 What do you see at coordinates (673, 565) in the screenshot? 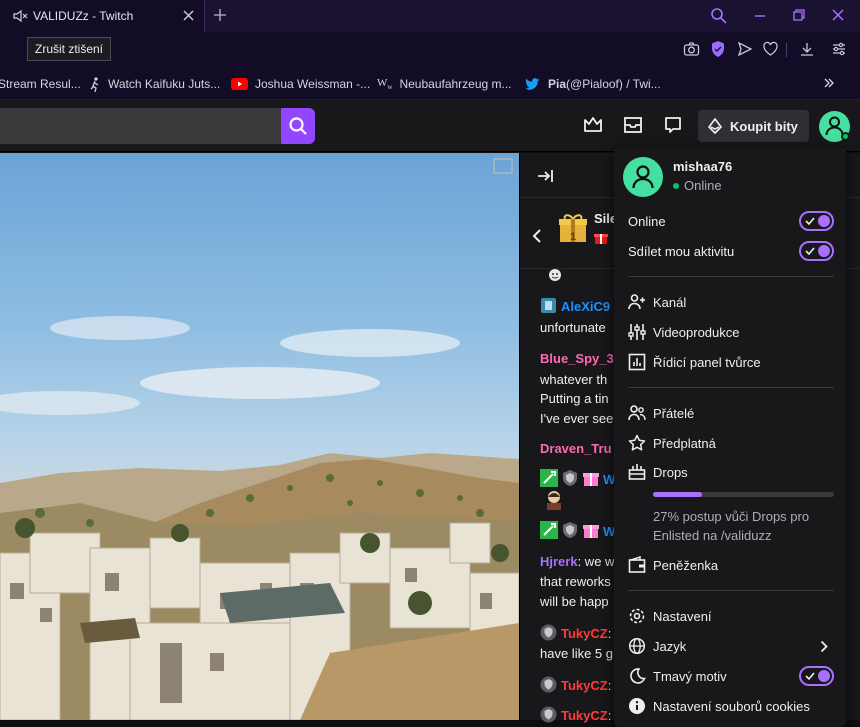
I see `menu-item-wallet: Peněženka` at bounding box center [673, 565].